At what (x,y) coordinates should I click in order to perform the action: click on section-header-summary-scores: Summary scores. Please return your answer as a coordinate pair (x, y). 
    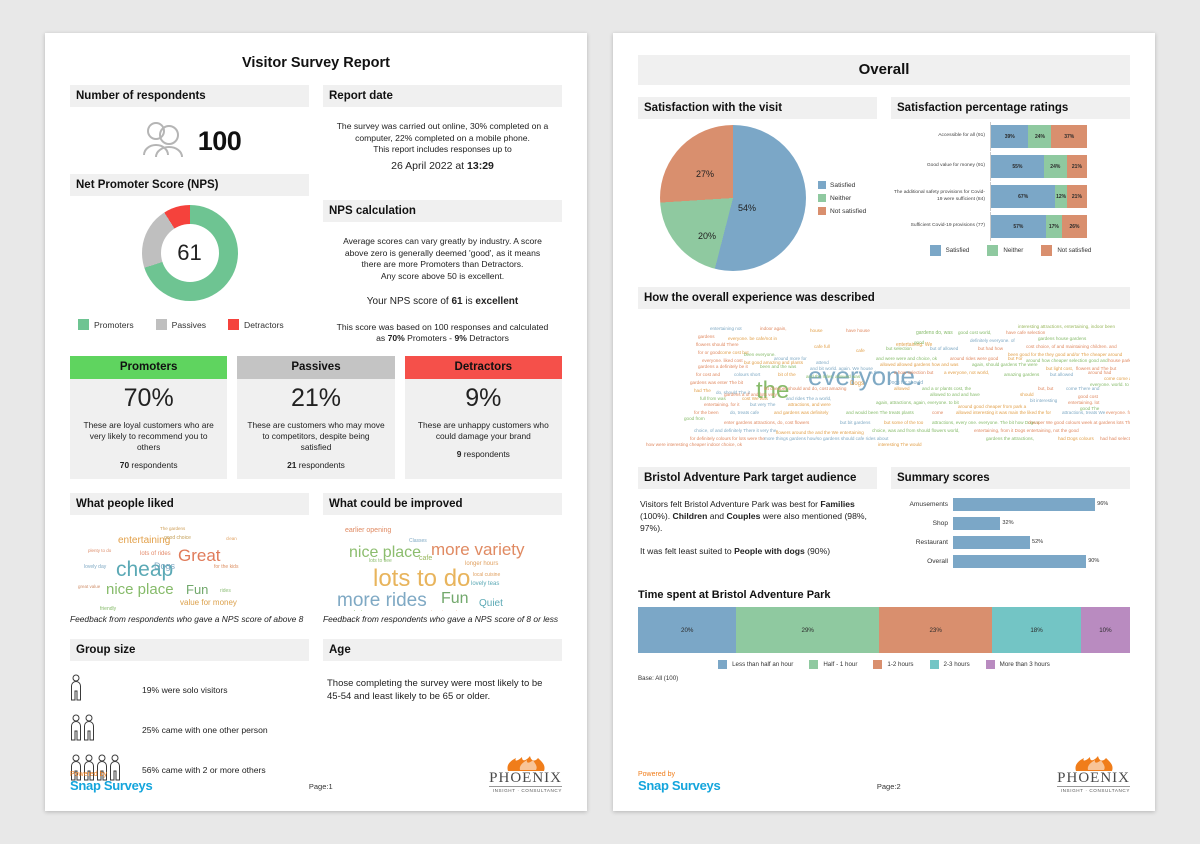
    Looking at the image, I should click on (1010, 478).